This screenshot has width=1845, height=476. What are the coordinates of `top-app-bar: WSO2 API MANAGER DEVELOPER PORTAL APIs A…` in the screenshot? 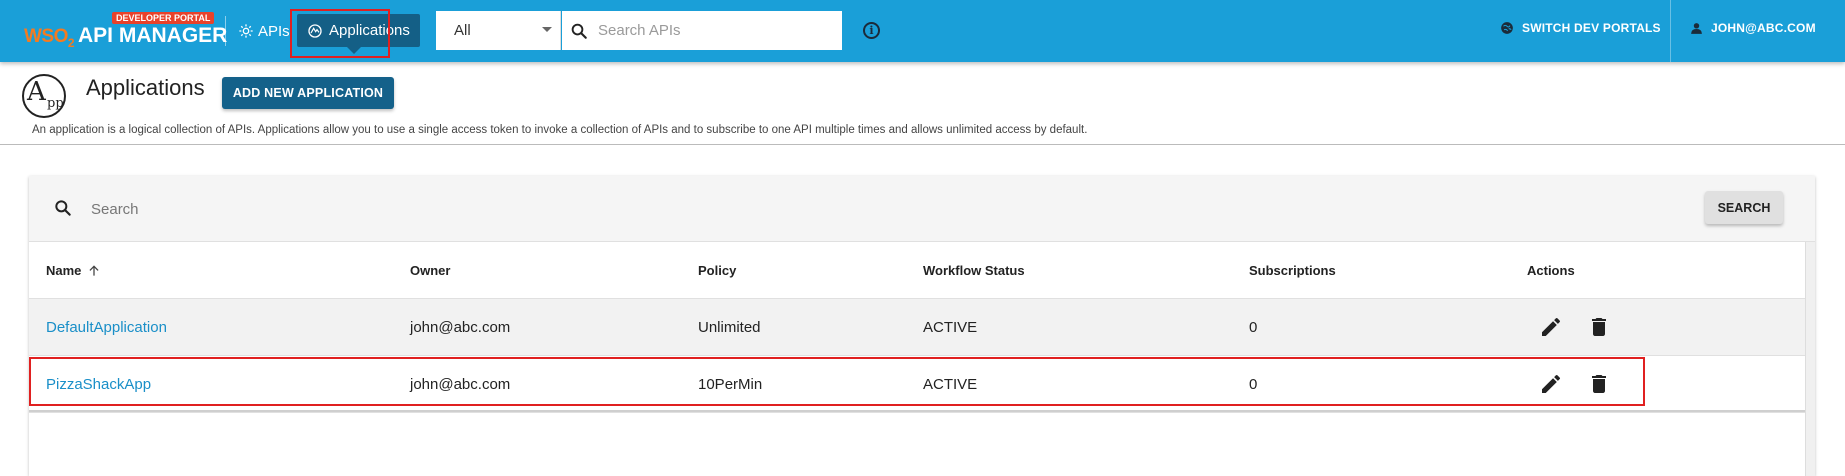 It's located at (922, 31).